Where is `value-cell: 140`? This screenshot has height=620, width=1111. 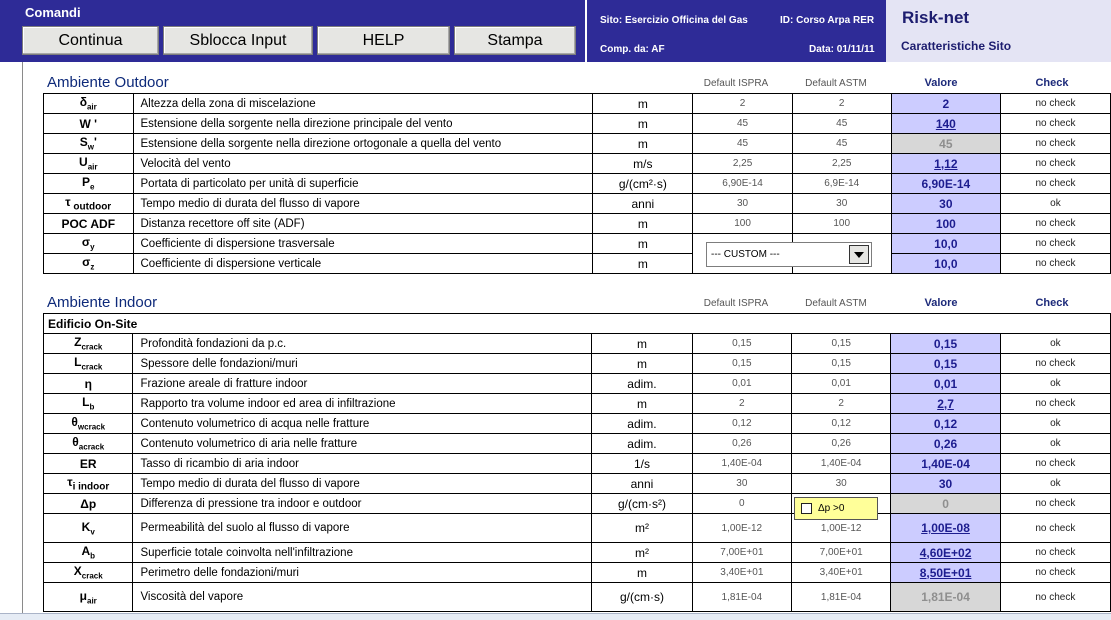
value-cell: 140 is located at coordinates (945, 123).